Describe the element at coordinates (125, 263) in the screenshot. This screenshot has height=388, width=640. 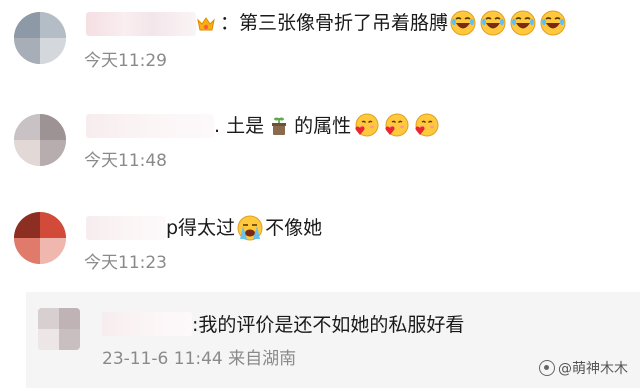
I see `comment-timestamp: 今天11:23` at that location.